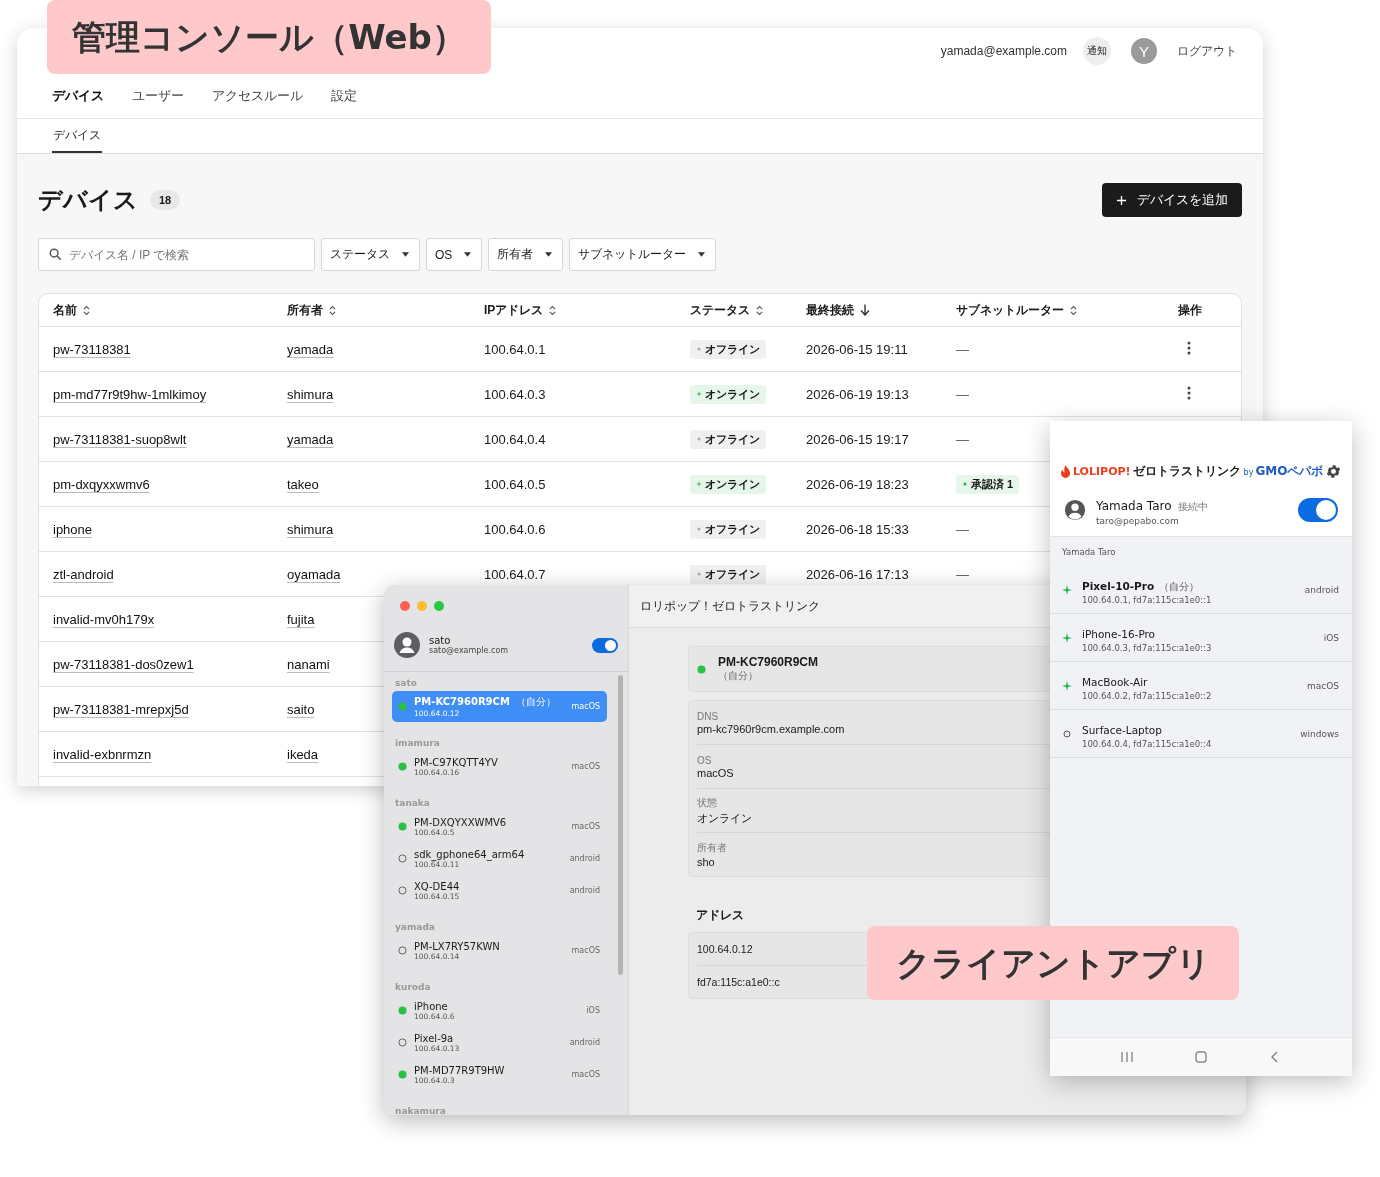  I want to click on device-name: PM-DXQYXXWMV6, so click(460, 822).